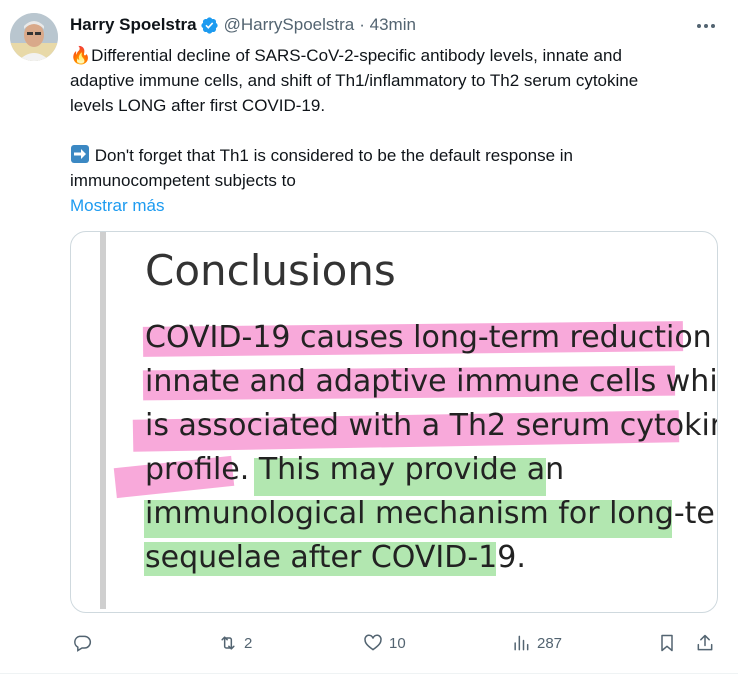  Describe the element at coordinates (289, 25) in the screenshot. I see `author-handle: @HarrySpoelstra` at that location.